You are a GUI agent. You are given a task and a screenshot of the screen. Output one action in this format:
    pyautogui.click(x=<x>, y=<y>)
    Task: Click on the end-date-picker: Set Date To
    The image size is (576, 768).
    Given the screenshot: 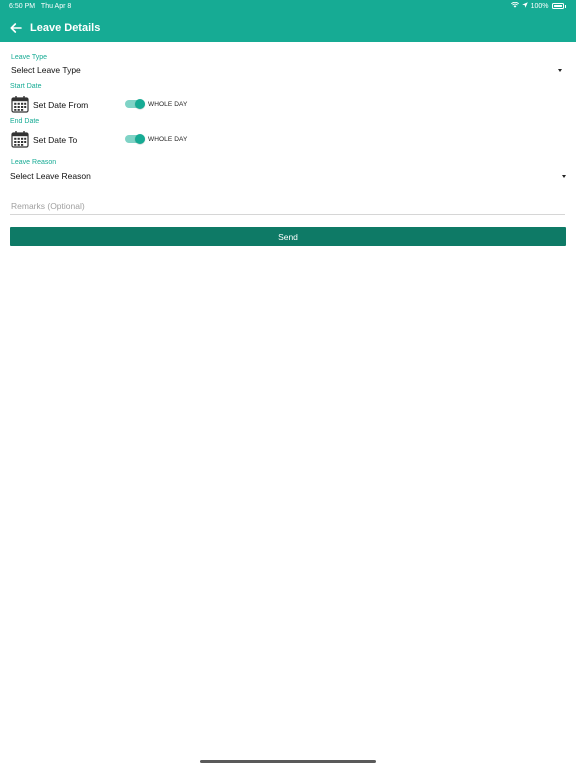 What is the action you would take?
    pyautogui.click(x=60, y=139)
    